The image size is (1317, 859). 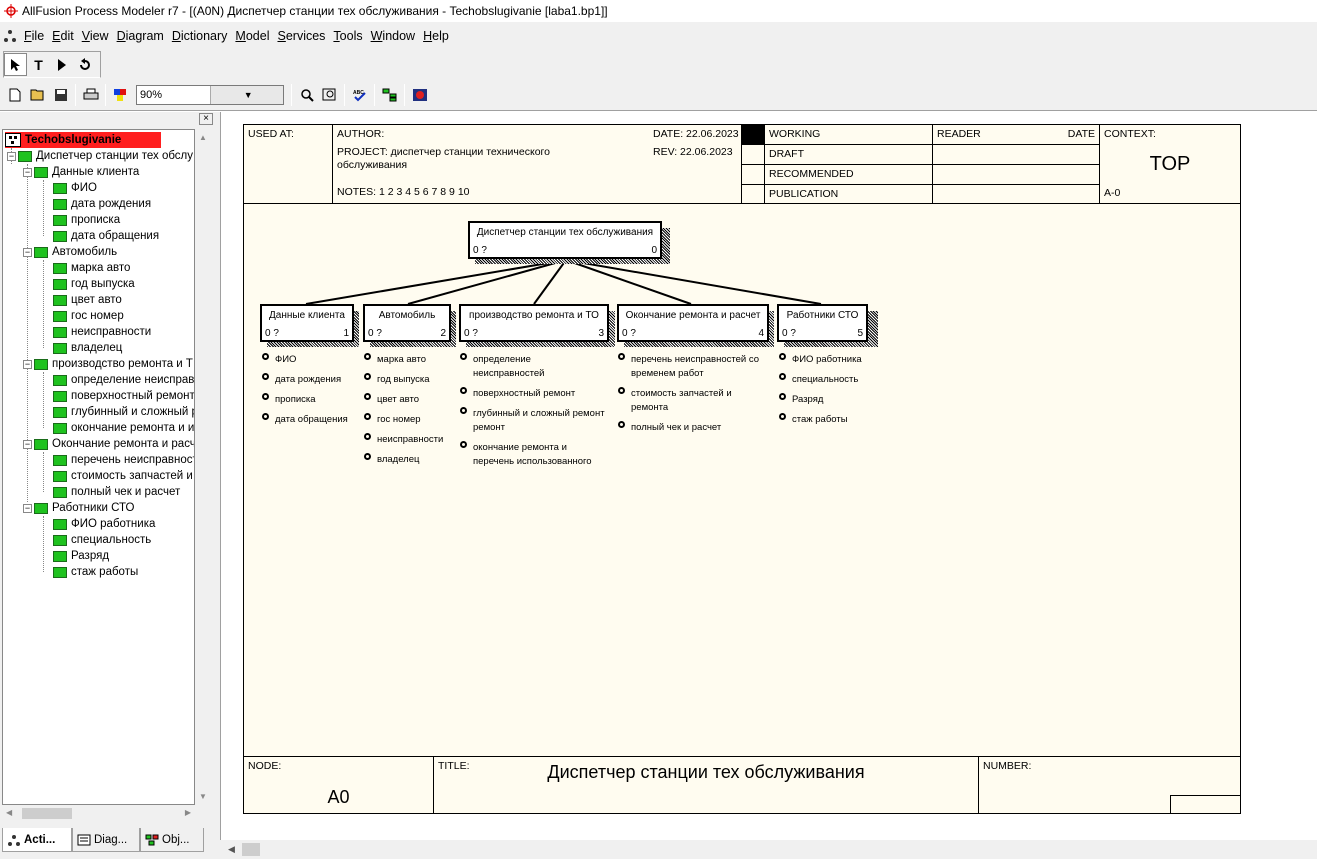 I want to click on list-item: ФИО работника, so click(x=820, y=360).